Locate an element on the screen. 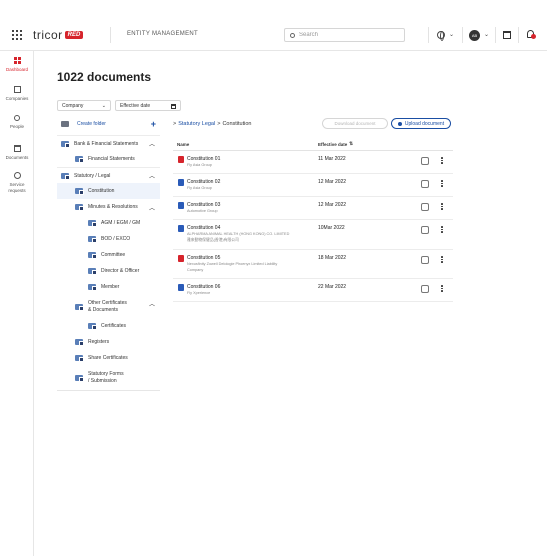  document-title: Constitution 04 is located at coordinates (203, 228).